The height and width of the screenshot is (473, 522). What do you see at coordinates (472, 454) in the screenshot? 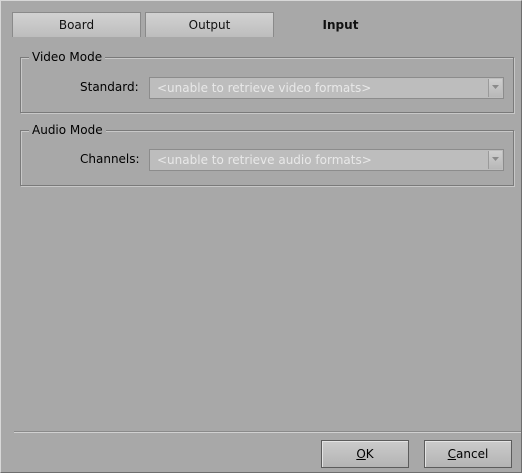
I see `cancel-label-rest: ancel` at bounding box center [472, 454].